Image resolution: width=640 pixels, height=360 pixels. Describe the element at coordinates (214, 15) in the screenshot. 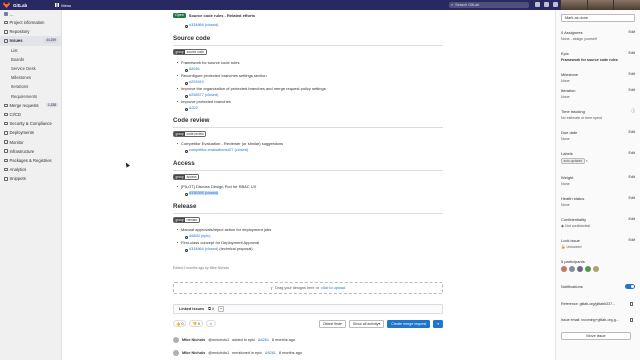

I see `sticky-header: Open Source code rules - Related efforts` at that location.